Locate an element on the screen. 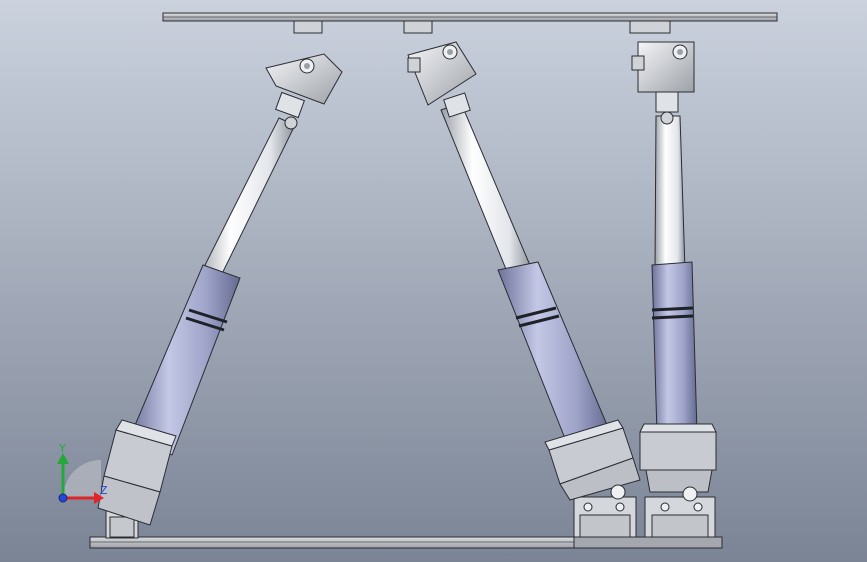  triad-y-label: Y is located at coordinates (62, 448).